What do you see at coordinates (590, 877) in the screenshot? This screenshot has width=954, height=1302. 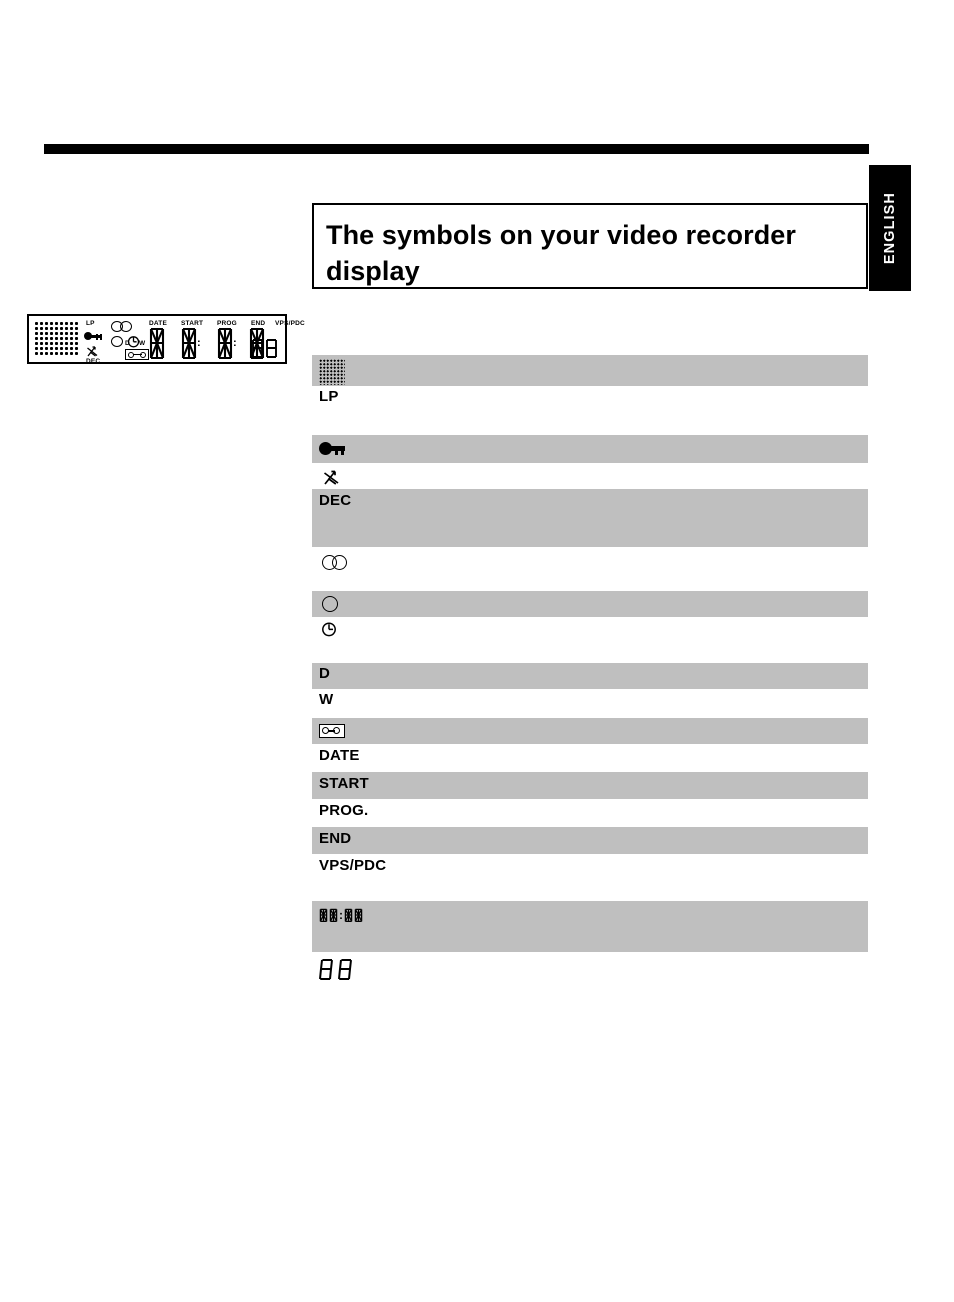 I see `legend-row-vps-pdc: VPS/PDC` at bounding box center [590, 877].